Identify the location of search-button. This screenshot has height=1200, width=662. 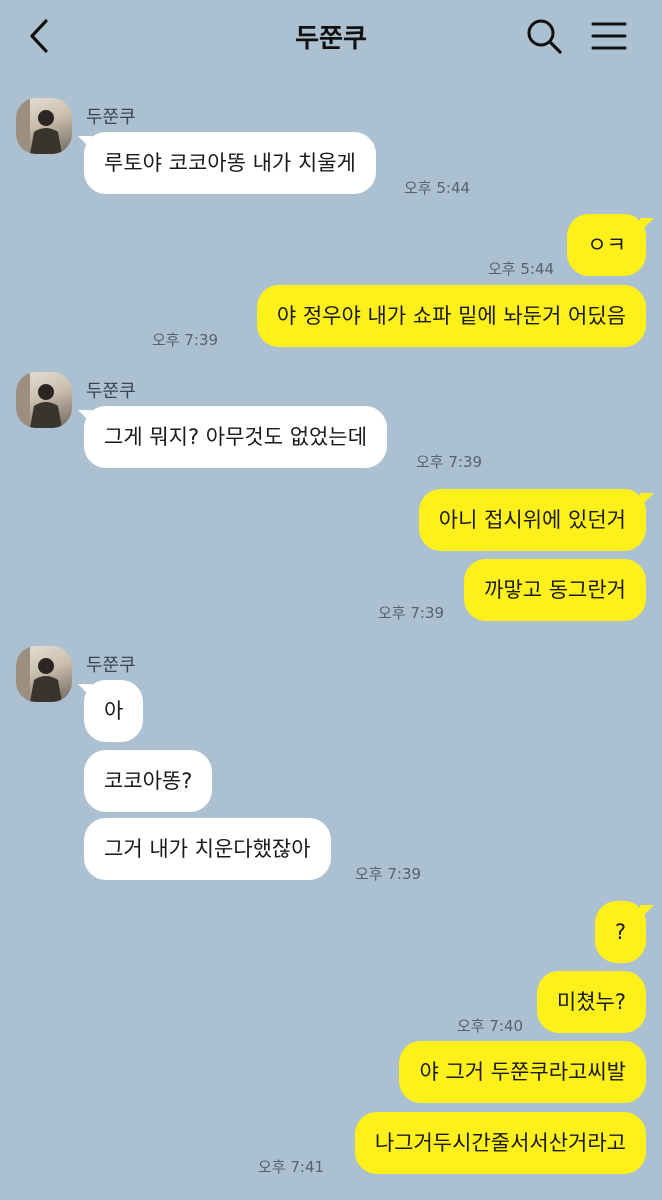
(544, 36).